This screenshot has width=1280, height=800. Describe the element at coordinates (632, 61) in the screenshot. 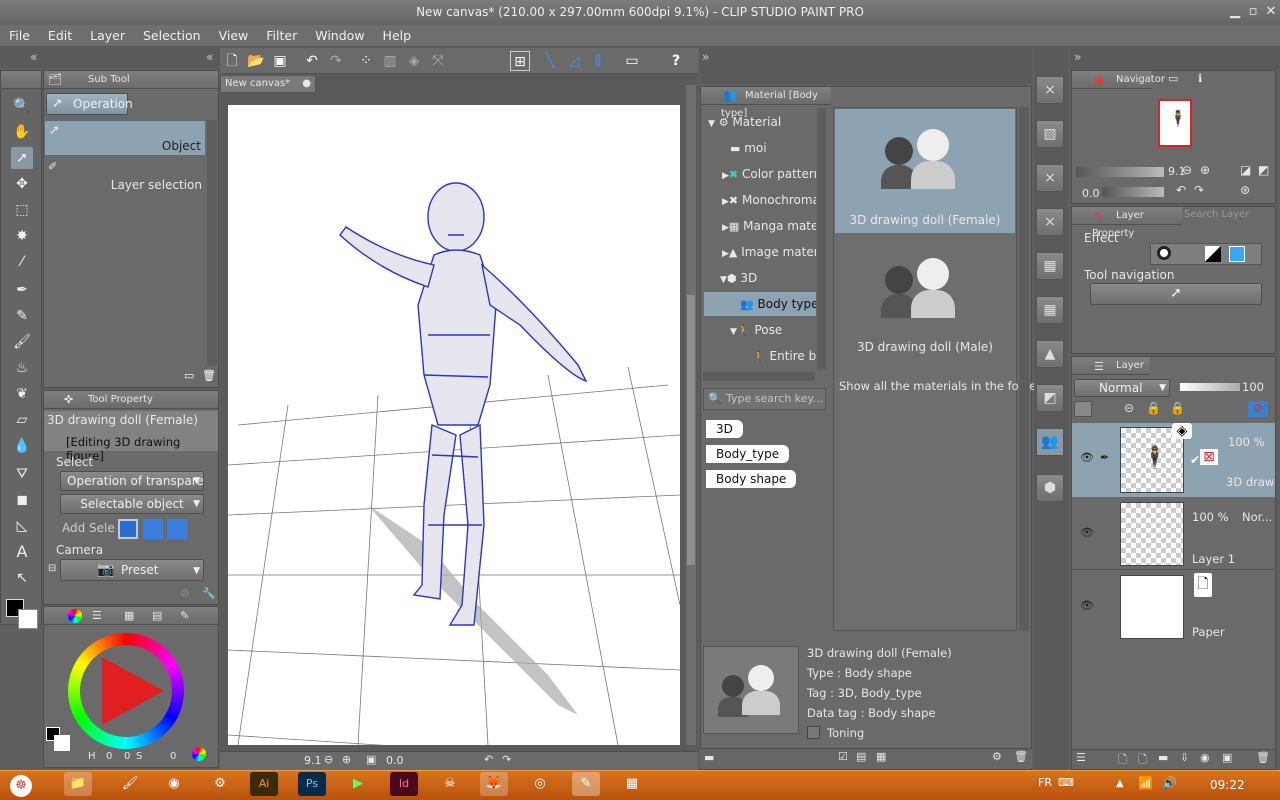

I see `window-mode-icon: ▭` at that location.